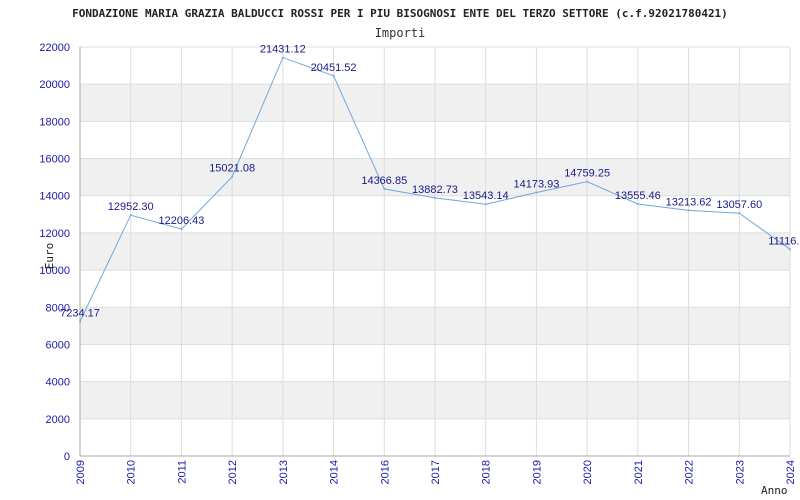  Describe the element at coordinates (49, 256) in the screenshot. I see `y-axis-label: Euro` at that location.